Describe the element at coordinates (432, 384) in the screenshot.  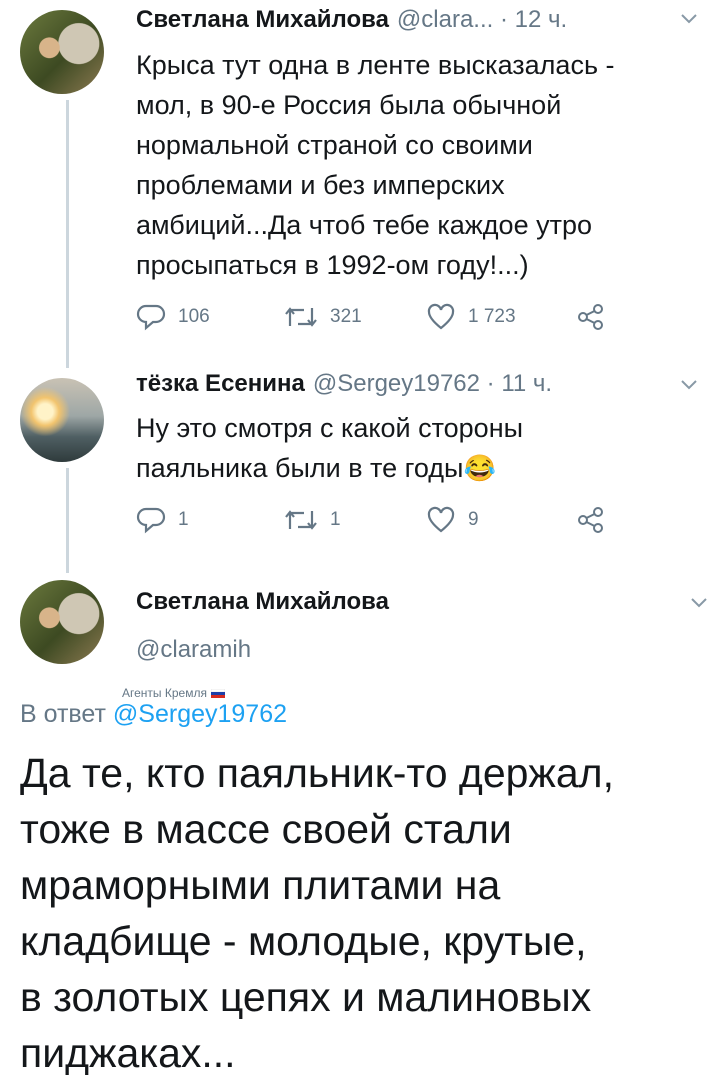
I see `author-handle-time: @Sergey19762 · 11 ч.` at that location.